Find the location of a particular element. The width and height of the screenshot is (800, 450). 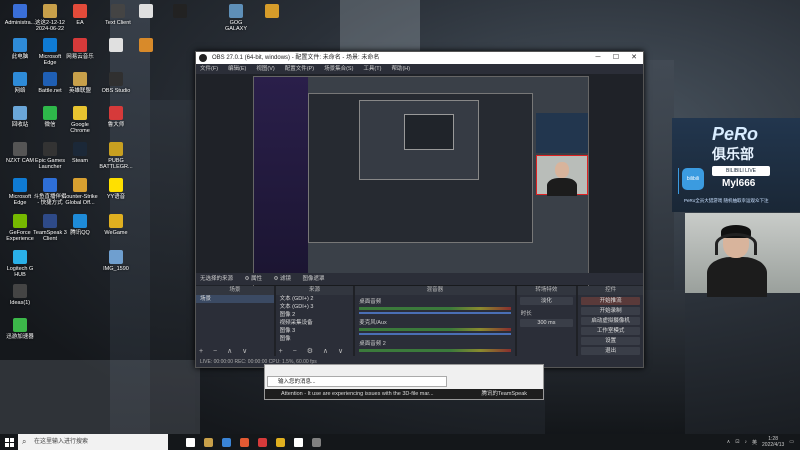

desktop-icon: EA is located at coordinates (80, 15).